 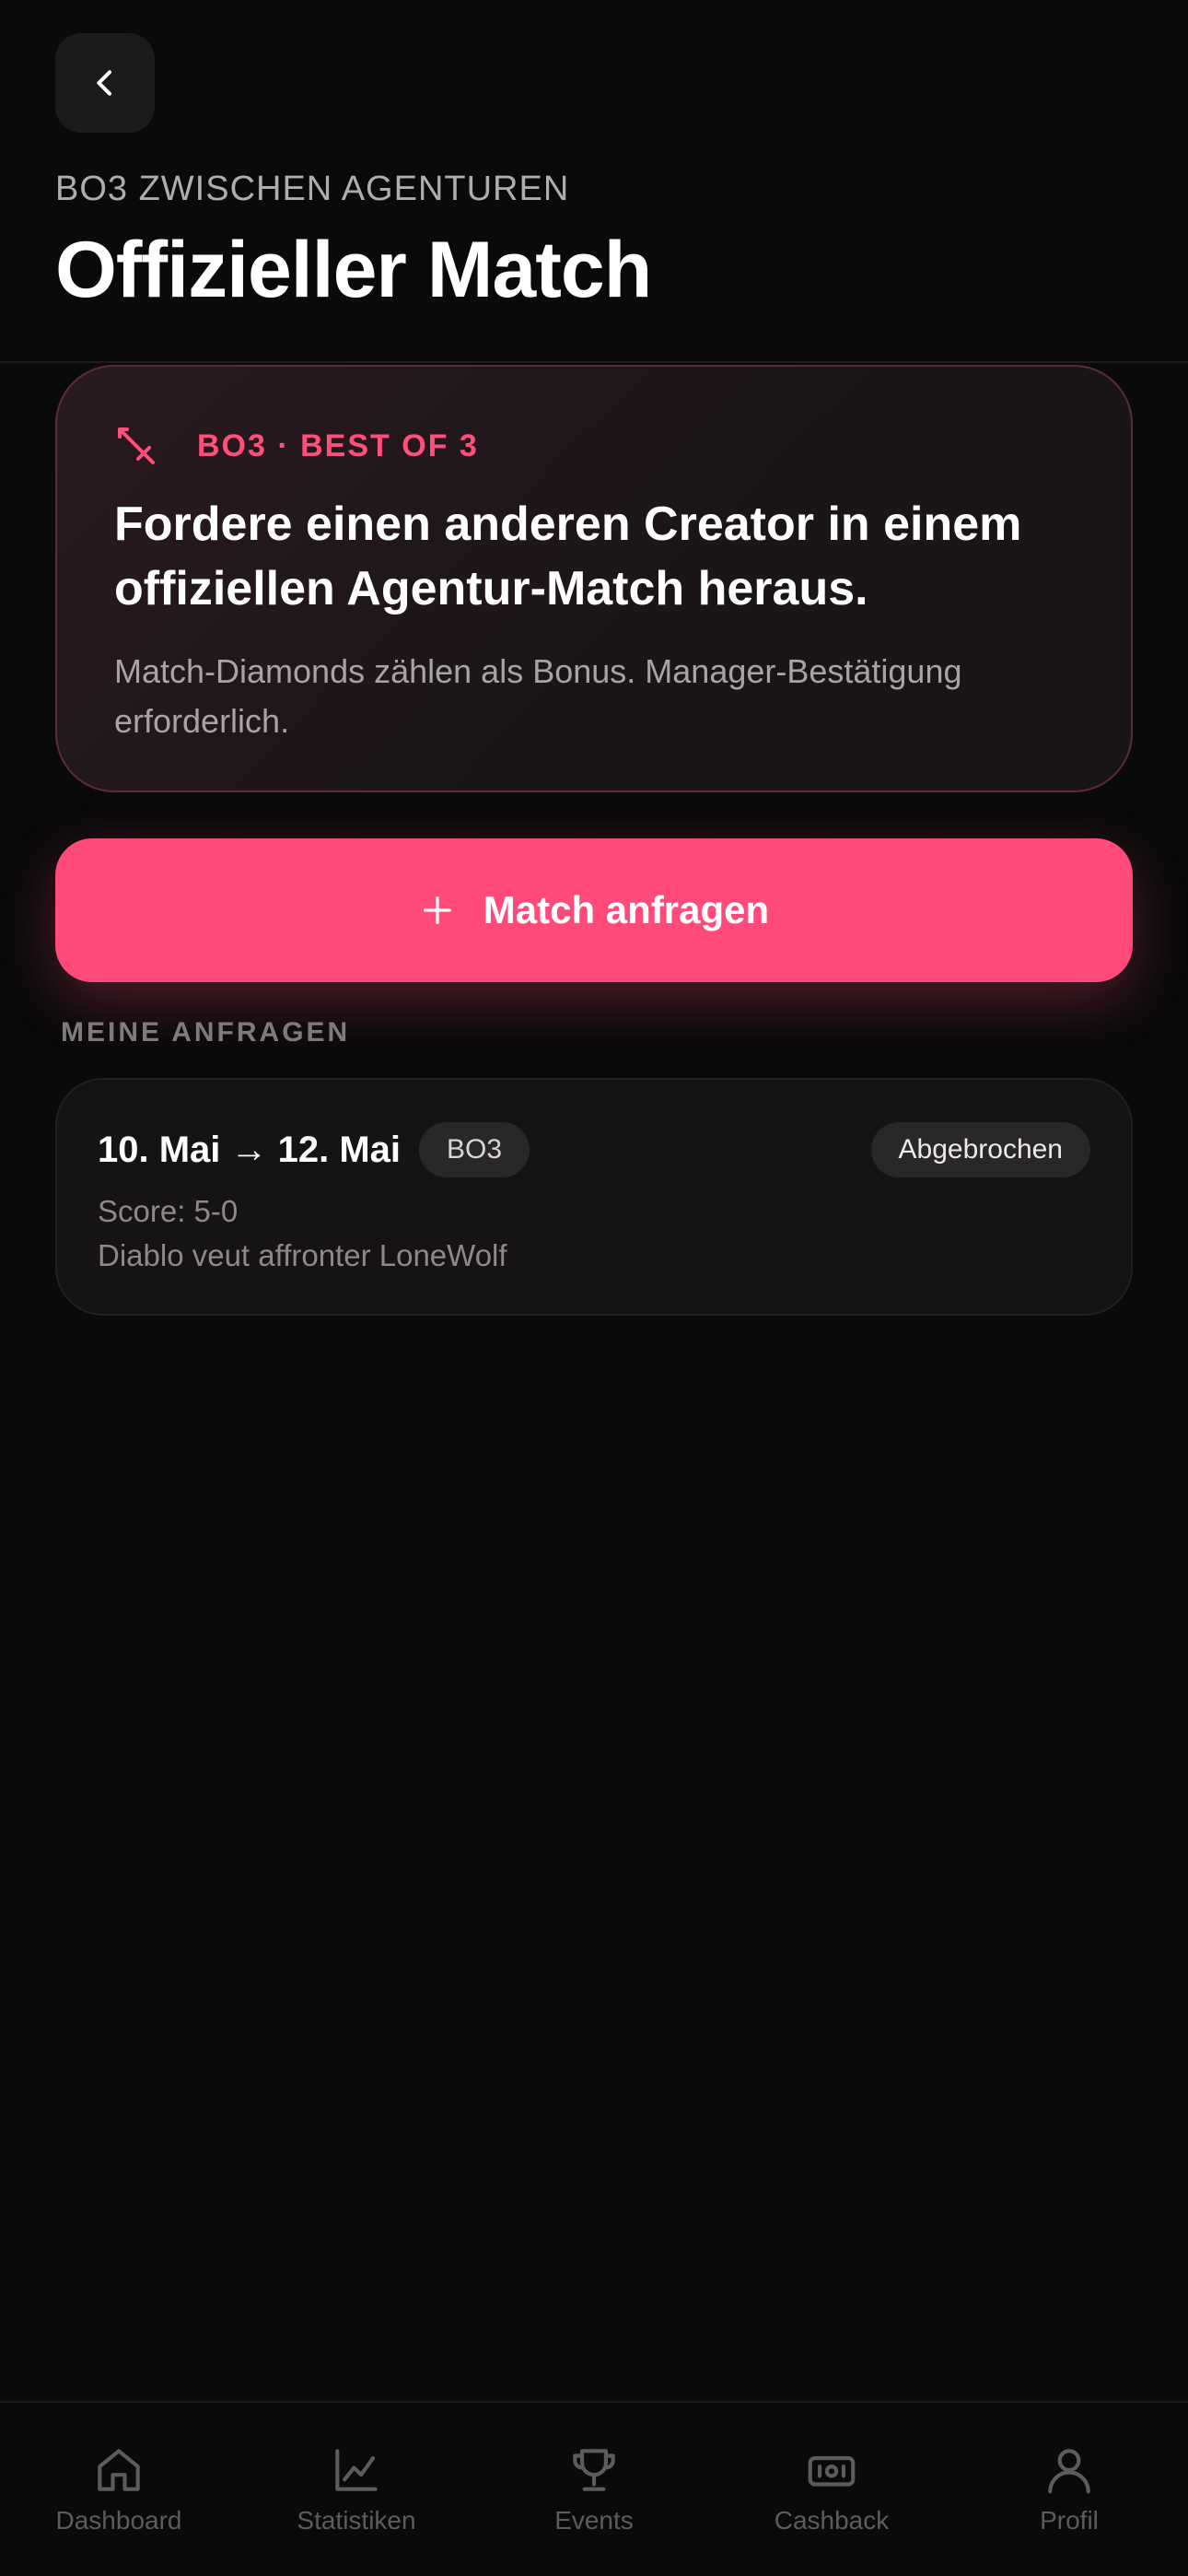 What do you see at coordinates (832, 2471) in the screenshot?
I see `cash-icon` at bounding box center [832, 2471].